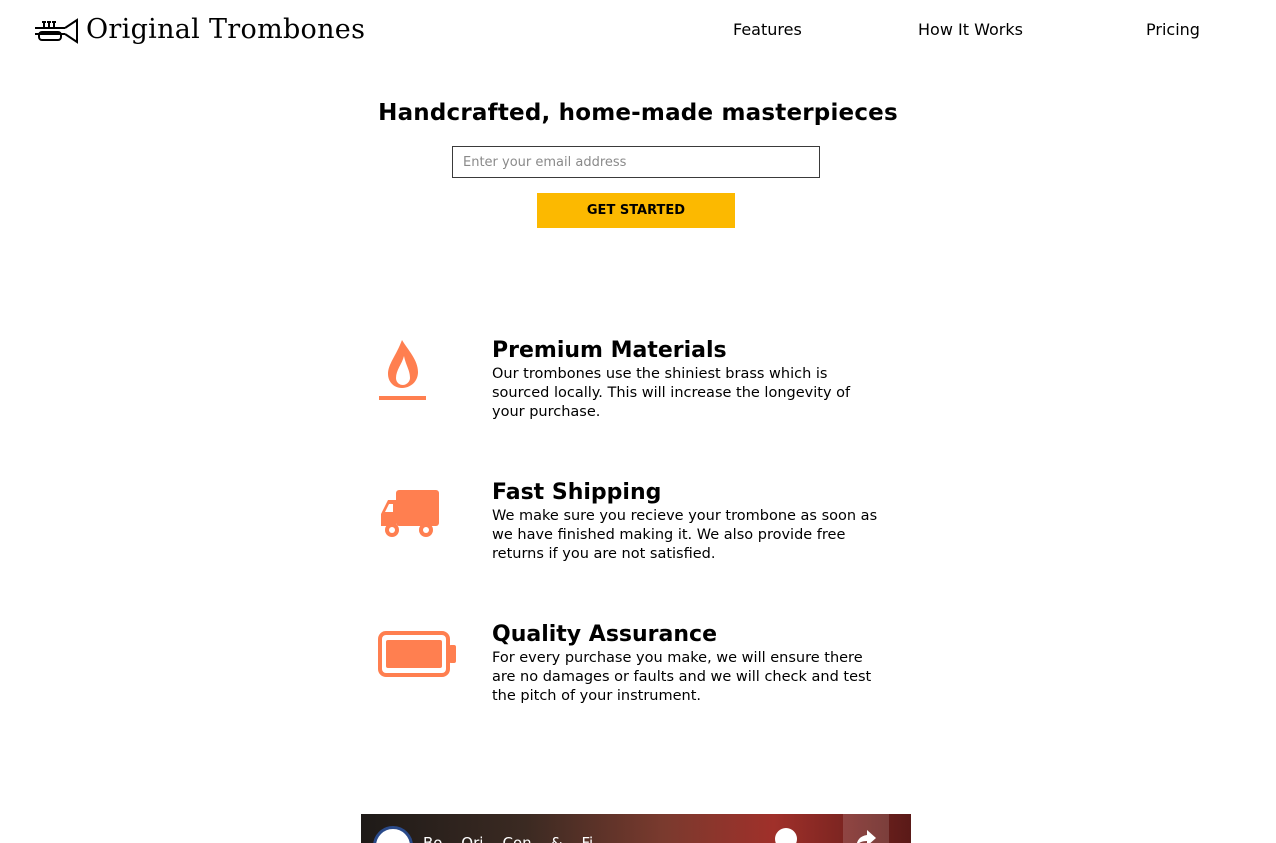  Describe the element at coordinates (636, 210) in the screenshot. I see `get-started-button: GET STARTED` at that location.